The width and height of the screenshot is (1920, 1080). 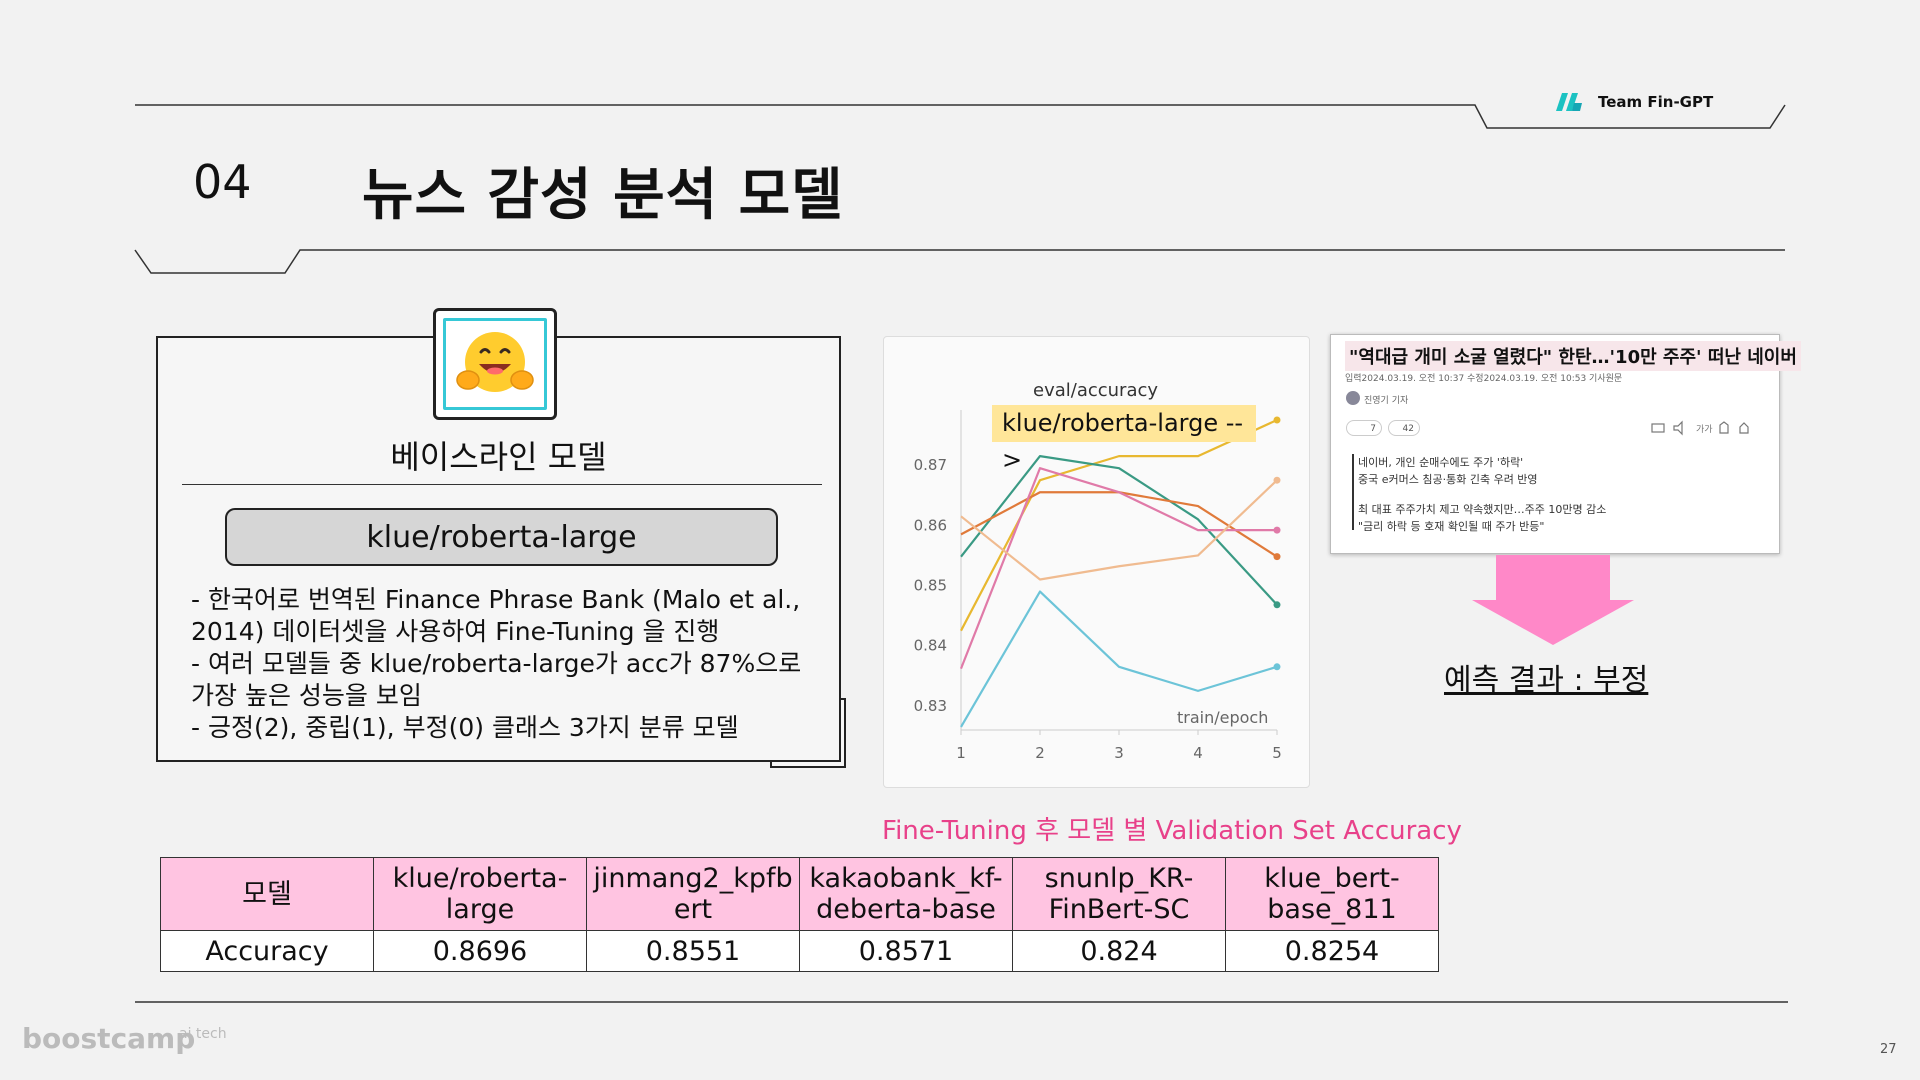 What do you see at coordinates (1364, 428) in the screenshot?
I see `reaction-like: 7` at bounding box center [1364, 428].